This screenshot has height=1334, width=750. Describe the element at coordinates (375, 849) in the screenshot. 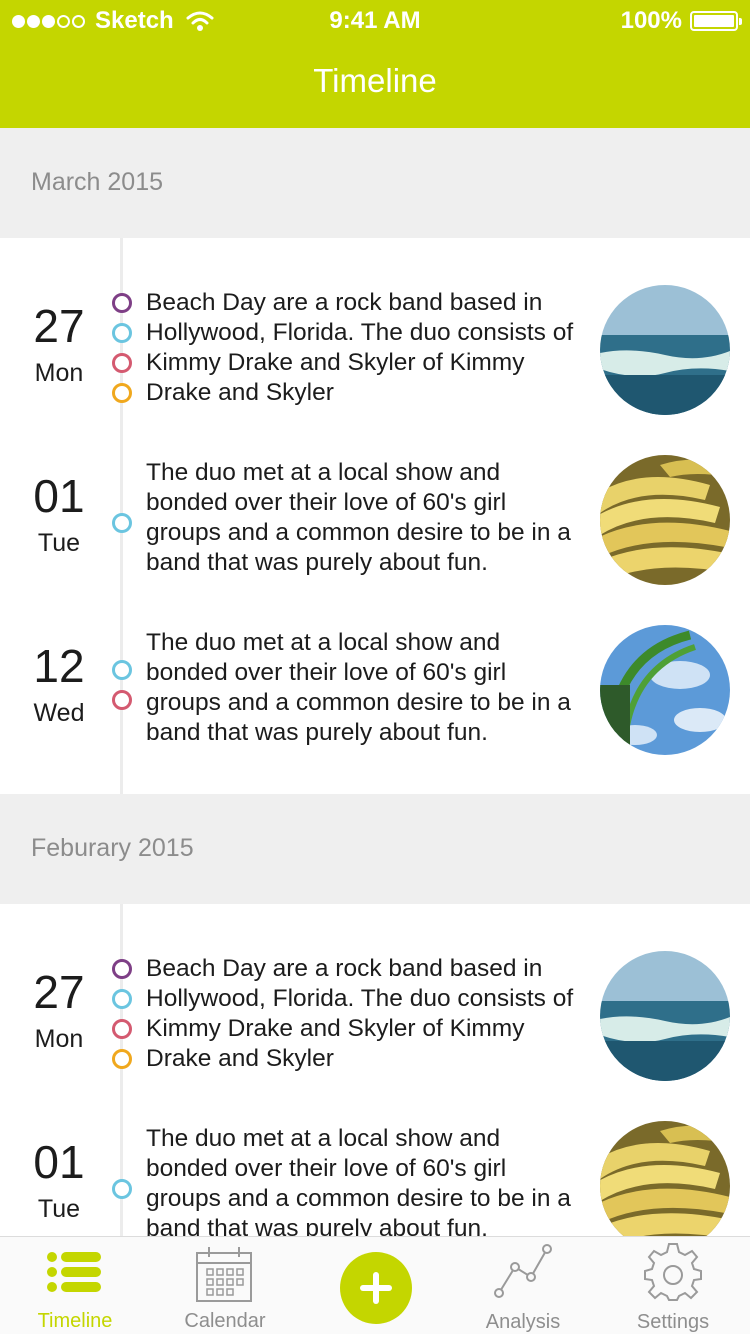

I see `month-header: Feburary 2015` at that location.